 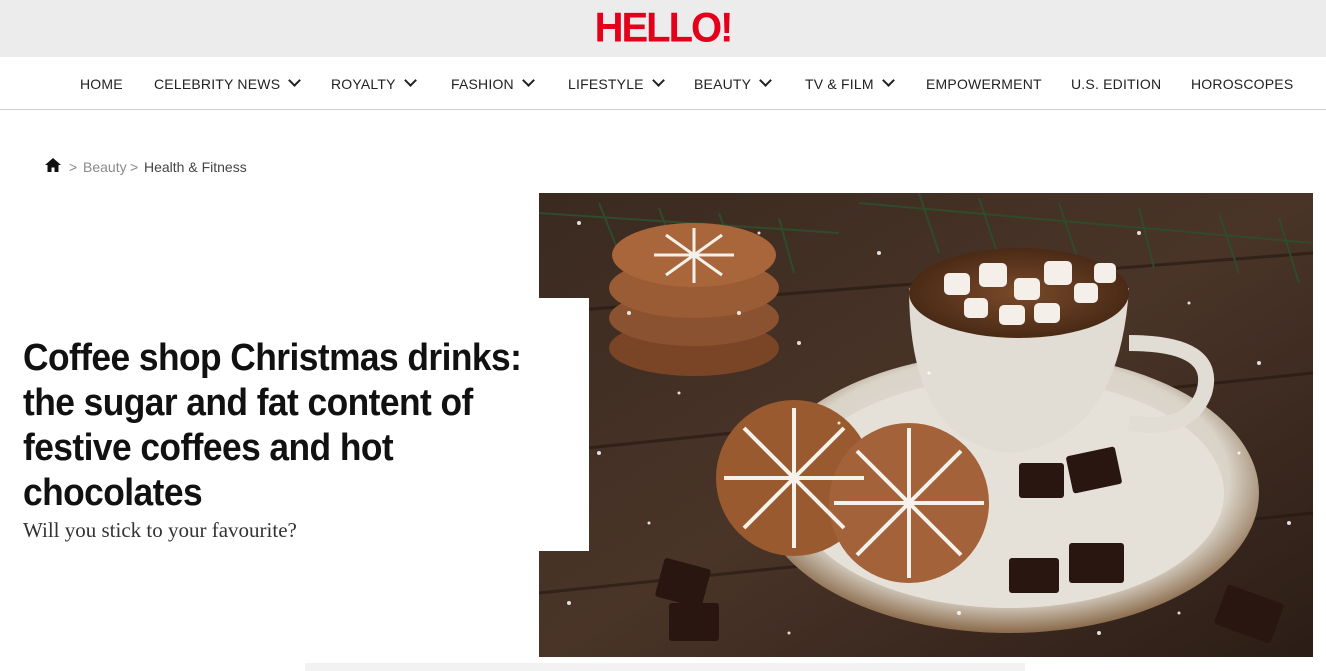 I want to click on hello-logo: HELLO!, so click(x=663, y=28).